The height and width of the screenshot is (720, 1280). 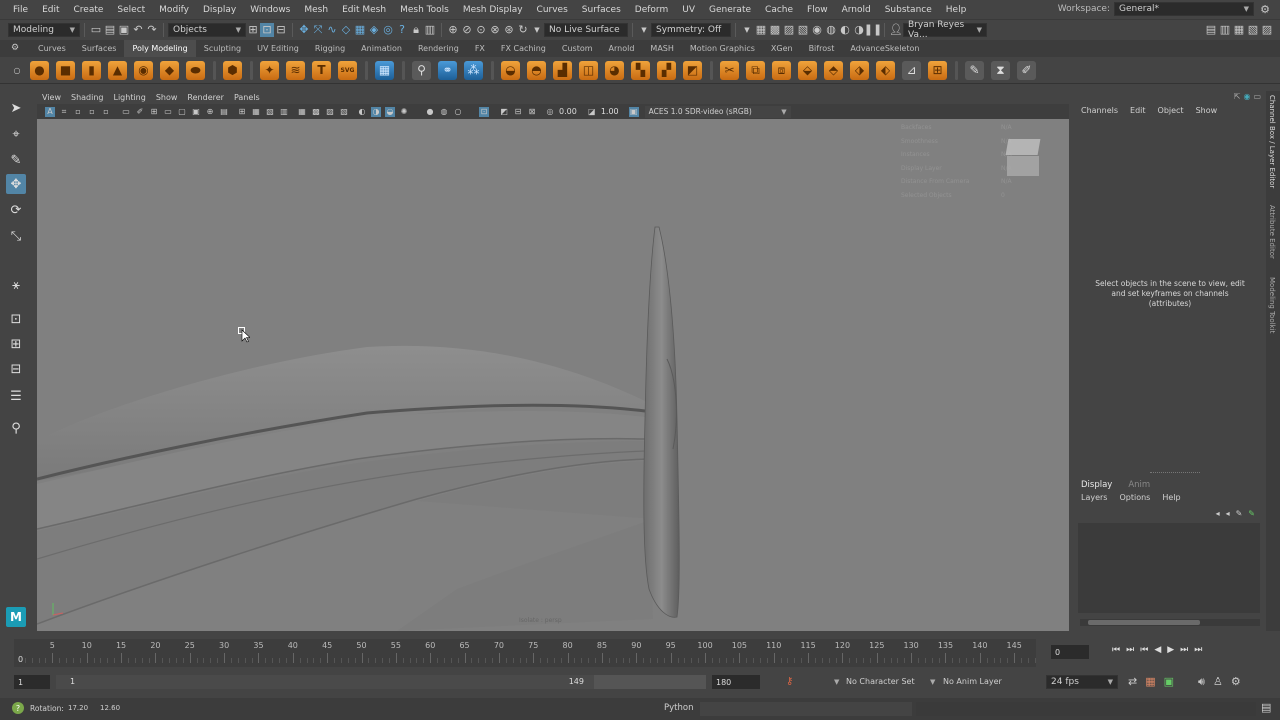 I want to click on range-end-field: 180, so click(x=736, y=682).